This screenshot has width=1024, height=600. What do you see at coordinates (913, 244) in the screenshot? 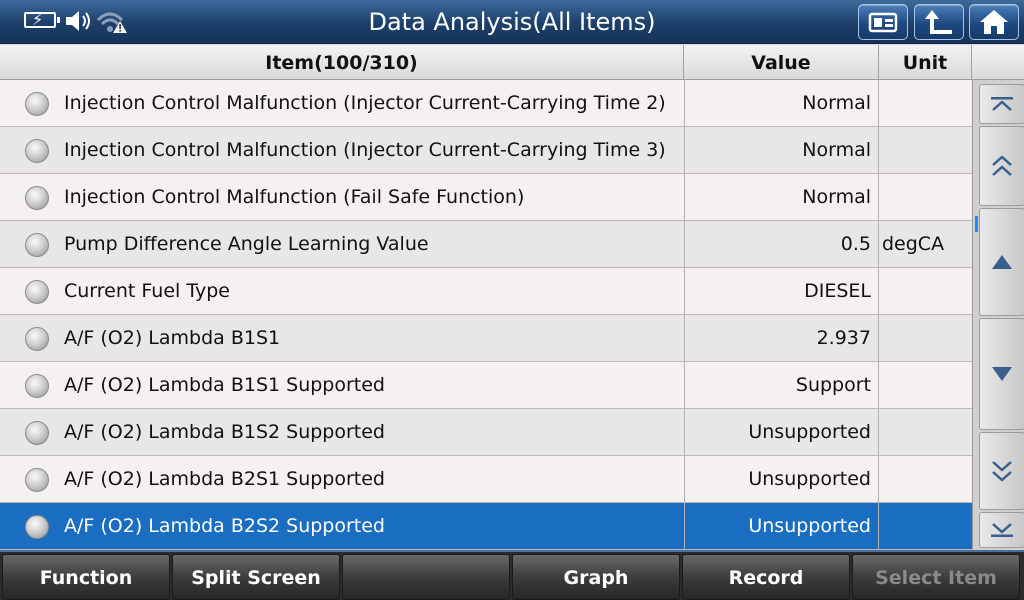
I see `row-unit: degCA` at bounding box center [913, 244].